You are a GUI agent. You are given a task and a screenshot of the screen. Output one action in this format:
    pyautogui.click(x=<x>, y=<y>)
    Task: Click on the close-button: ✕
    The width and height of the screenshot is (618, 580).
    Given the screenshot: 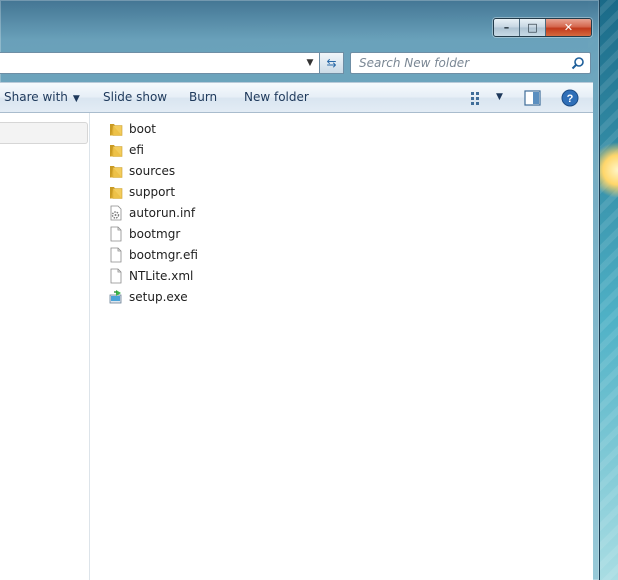 What is the action you would take?
    pyautogui.click(x=568, y=27)
    